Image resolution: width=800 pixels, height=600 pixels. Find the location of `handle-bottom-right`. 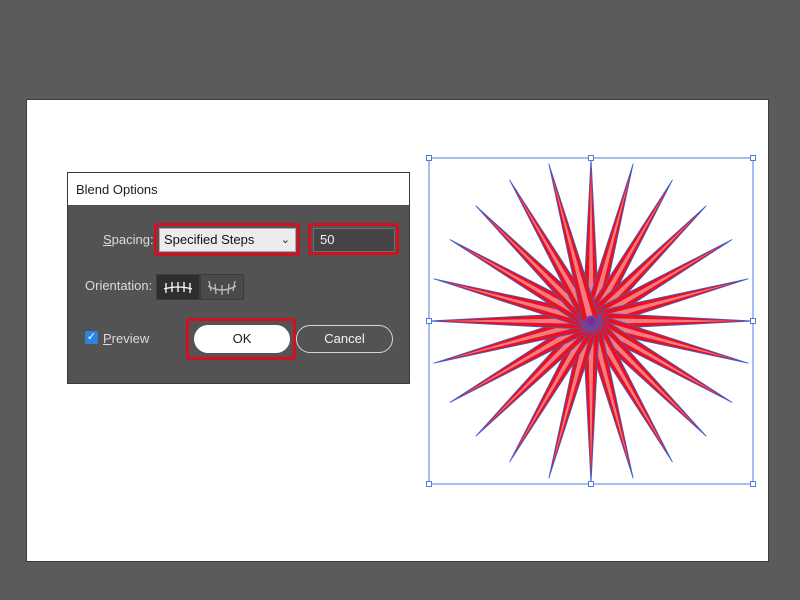

handle-bottom-right is located at coordinates (753, 484).